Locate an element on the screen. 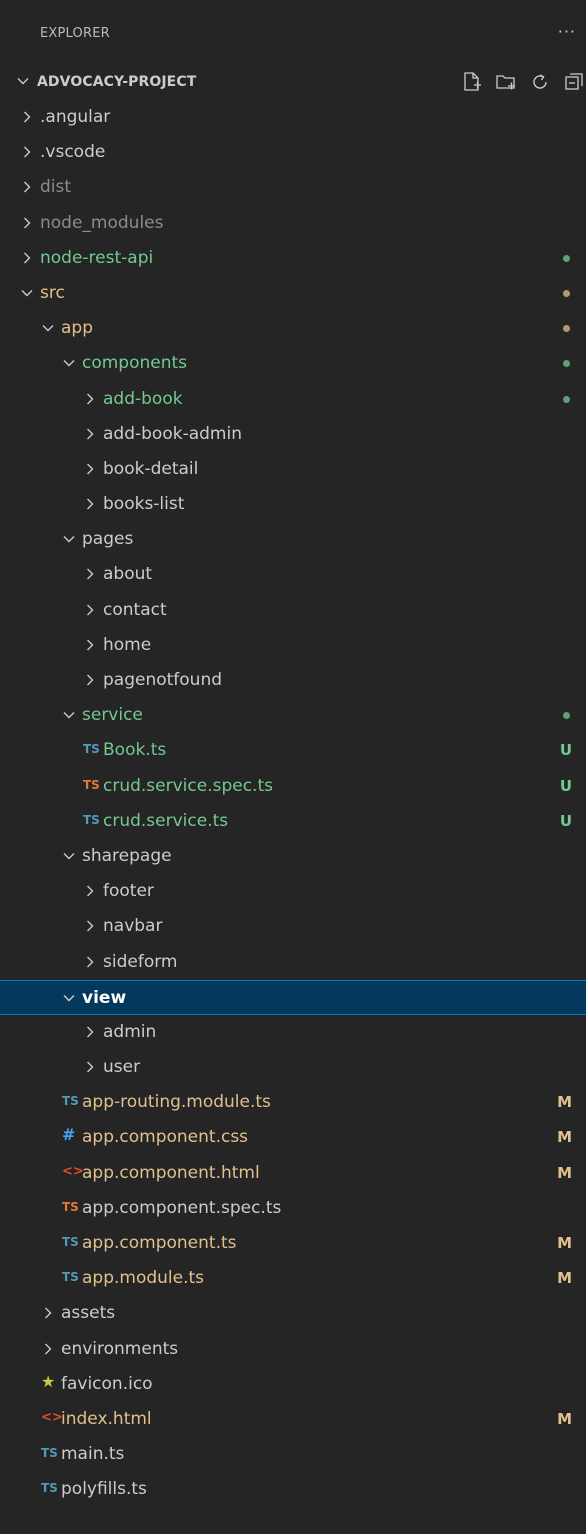 Image resolution: width=586 pixels, height=1534 pixels. folder-add-book-admin: add-book-admin is located at coordinates (293, 434).